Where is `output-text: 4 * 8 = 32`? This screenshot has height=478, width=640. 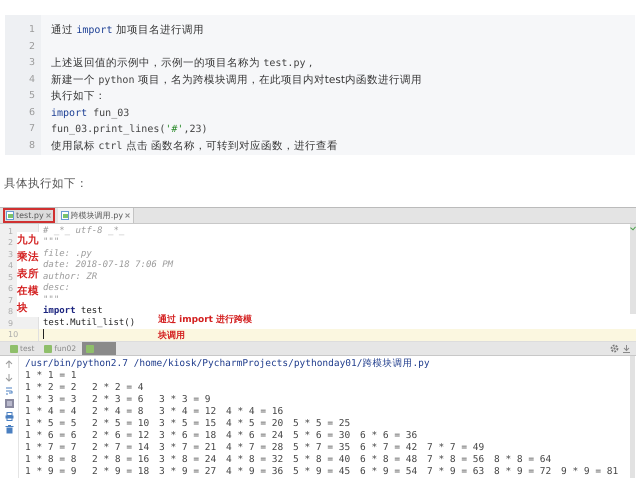 output-text: 4 * 8 = 32 is located at coordinates (255, 460).